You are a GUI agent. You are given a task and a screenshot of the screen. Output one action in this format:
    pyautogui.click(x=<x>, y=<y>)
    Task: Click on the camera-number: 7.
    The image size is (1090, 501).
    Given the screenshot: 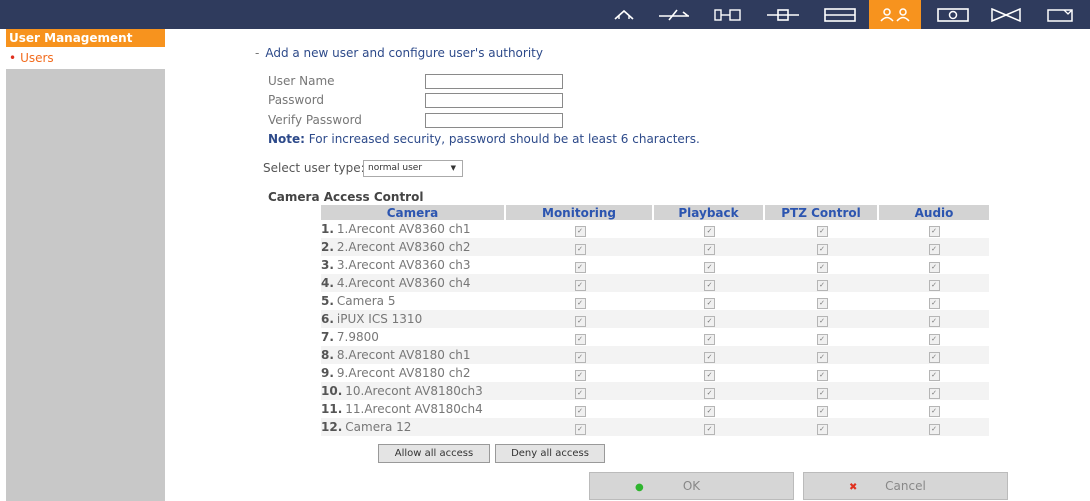 What is the action you would take?
    pyautogui.click(x=327, y=337)
    